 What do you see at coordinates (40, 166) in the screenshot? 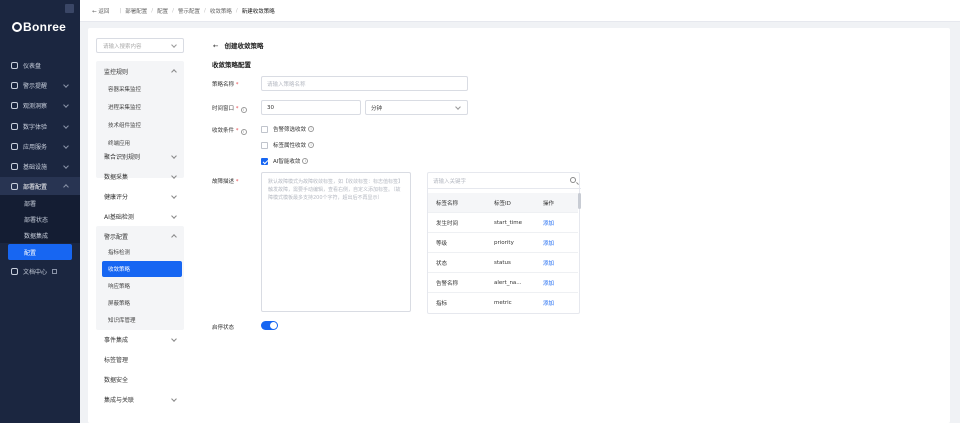
I see `sidebar-item-infrastructure: 基础设施` at bounding box center [40, 166].